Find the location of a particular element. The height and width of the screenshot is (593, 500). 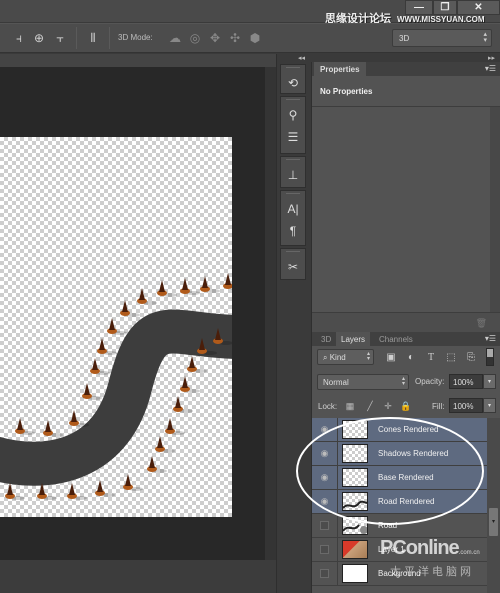

filter-adjustment-icon: ◐ is located at coordinates (411, 357).